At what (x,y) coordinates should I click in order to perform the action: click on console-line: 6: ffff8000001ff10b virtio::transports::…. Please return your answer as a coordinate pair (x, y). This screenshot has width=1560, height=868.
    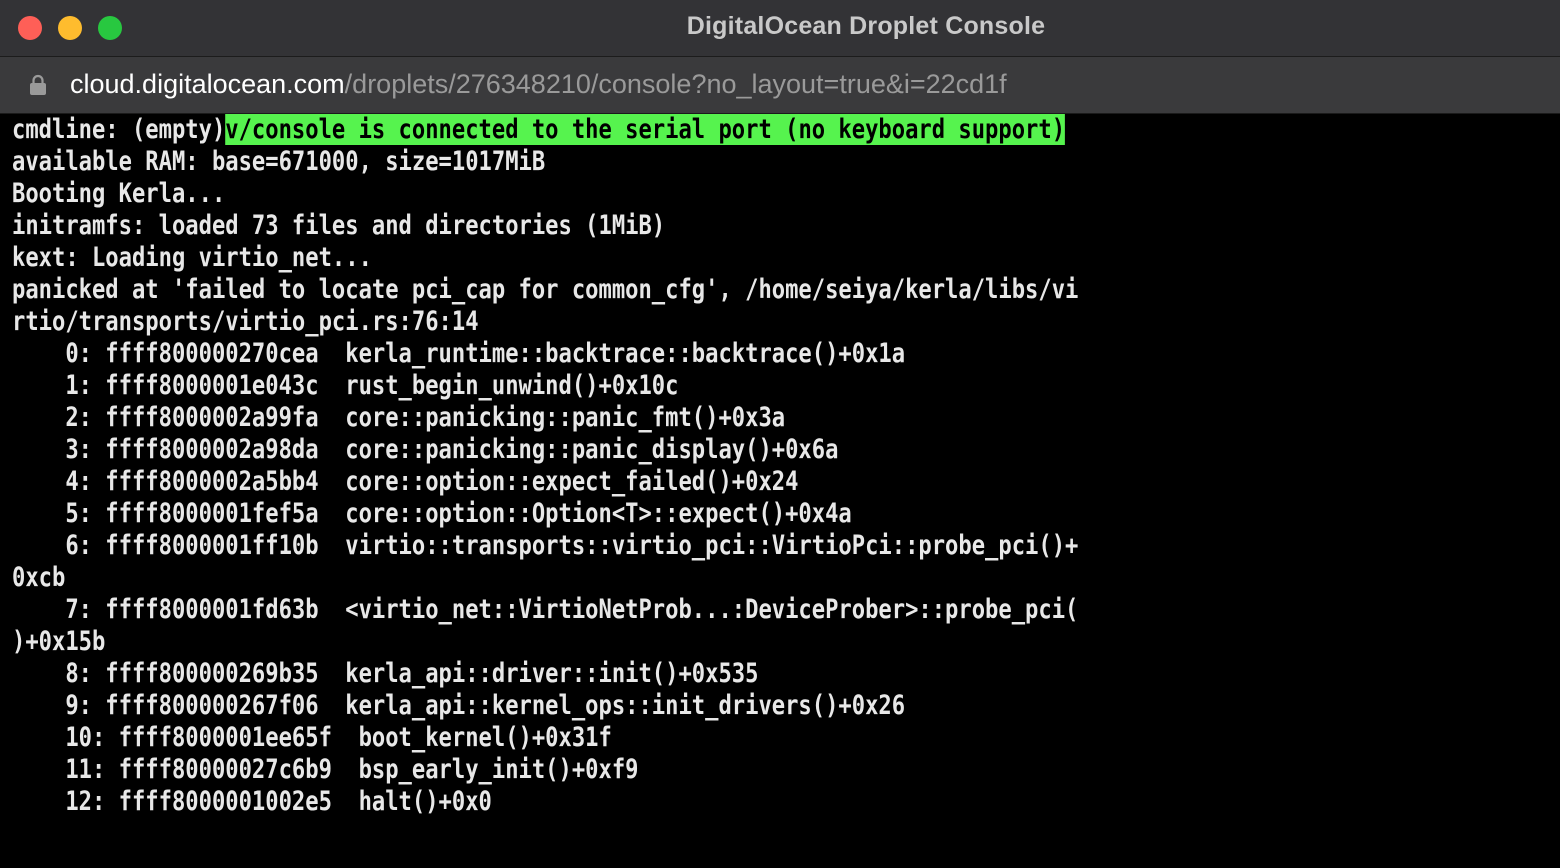
    Looking at the image, I should click on (545, 545).